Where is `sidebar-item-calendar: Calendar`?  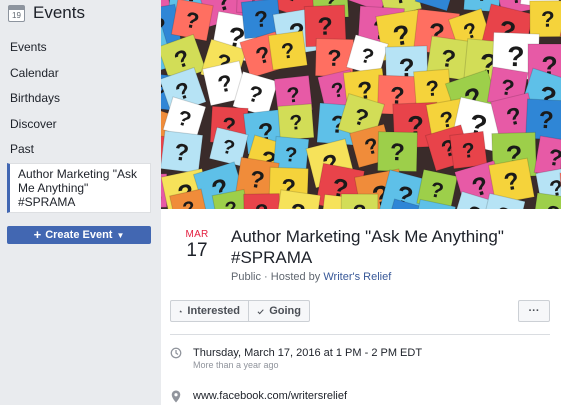
sidebar-item-calendar: Calendar is located at coordinates (34, 73).